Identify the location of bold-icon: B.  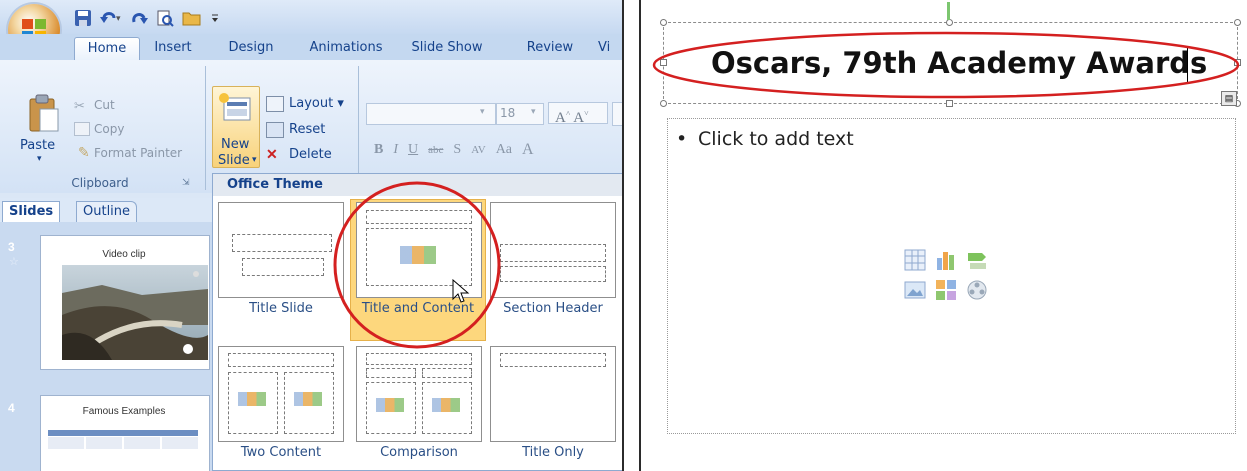
(378, 150).